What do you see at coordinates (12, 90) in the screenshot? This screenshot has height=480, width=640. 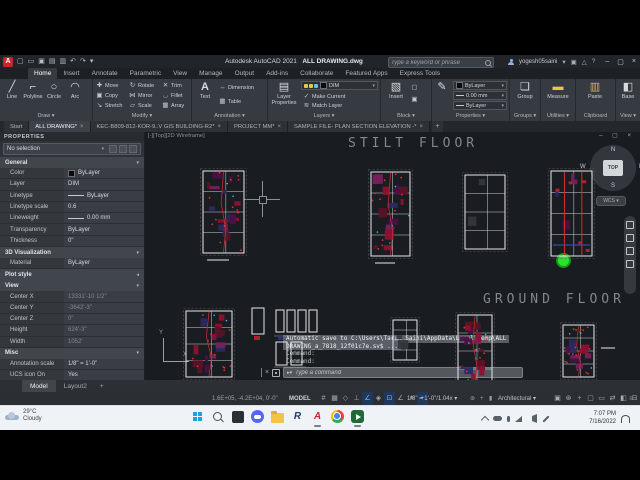 I see `line-tool: ╱ Line` at bounding box center [12, 90].